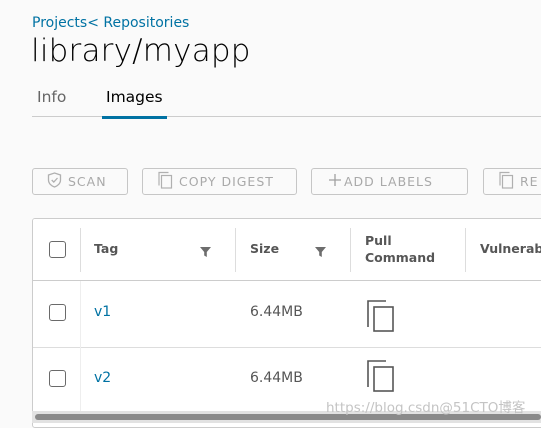 This screenshot has width=541, height=428. I want to click on retag-button: RE, so click(512, 181).